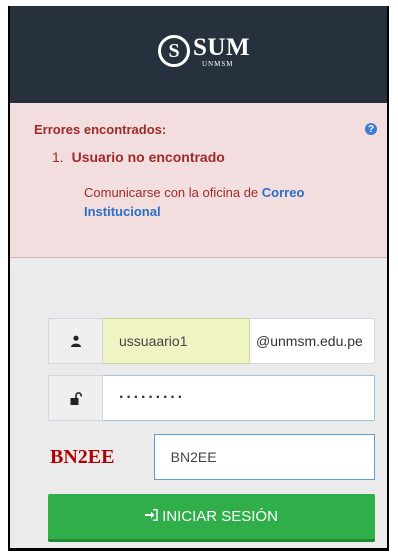  I want to click on login-button: INICIAR SESIÓN, so click(211, 518).